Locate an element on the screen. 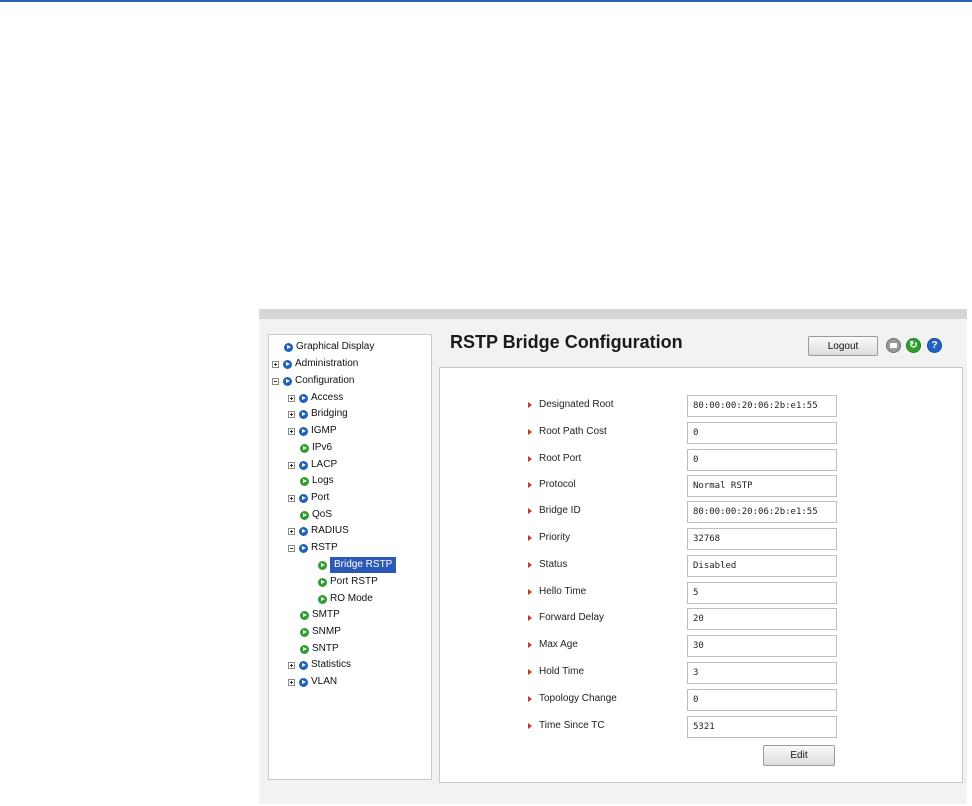  nav-item-smtp: SMTP is located at coordinates (321, 615).